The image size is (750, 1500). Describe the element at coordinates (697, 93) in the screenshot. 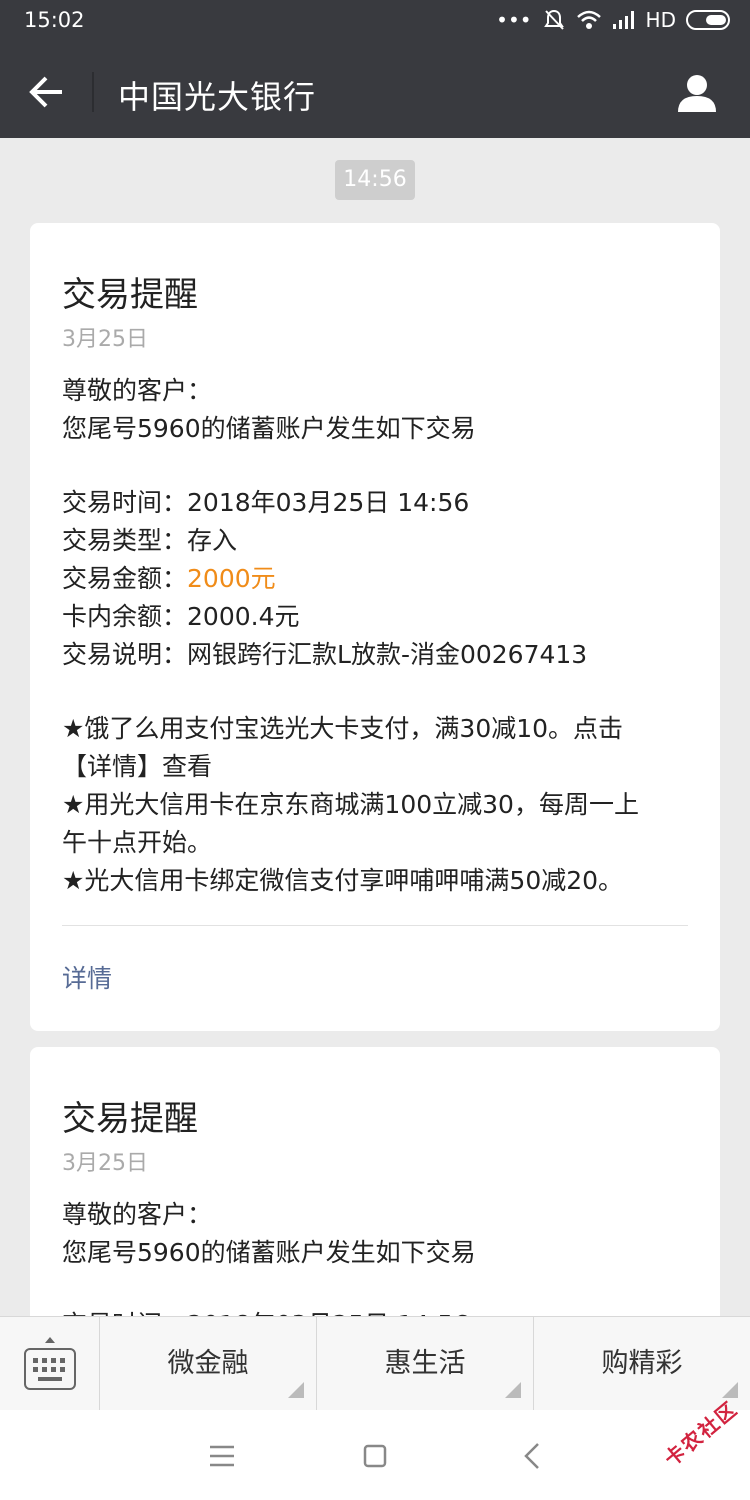

I see `profile-icon` at that location.